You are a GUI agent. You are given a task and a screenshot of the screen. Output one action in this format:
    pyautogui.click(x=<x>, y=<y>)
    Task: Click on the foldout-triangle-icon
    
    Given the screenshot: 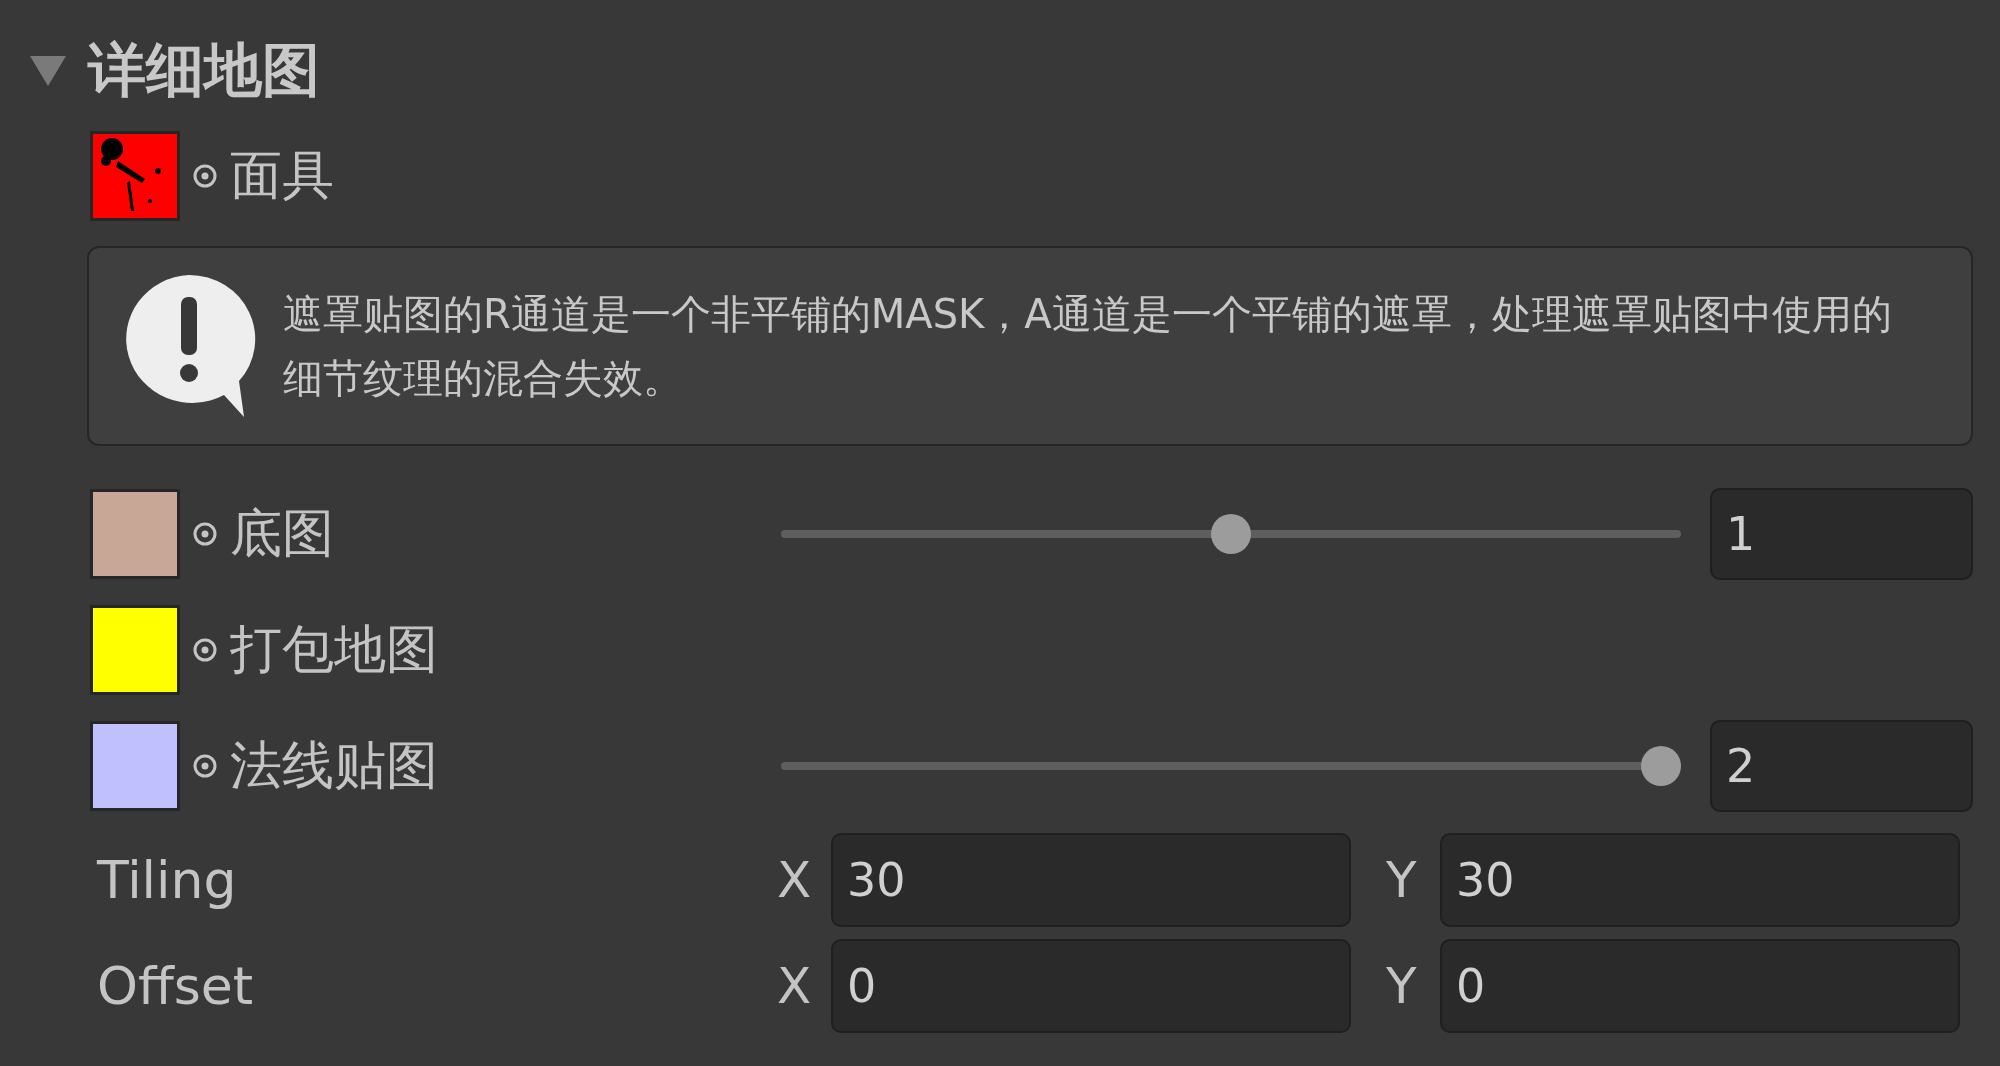 What is the action you would take?
    pyautogui.click(x=48, y=71)
    